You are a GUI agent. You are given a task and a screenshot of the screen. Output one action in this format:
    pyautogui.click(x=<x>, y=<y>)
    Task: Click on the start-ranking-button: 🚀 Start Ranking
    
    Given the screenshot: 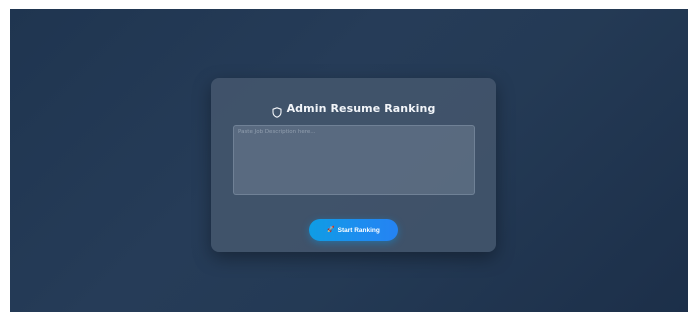 What is the action you would take?
    pyautogui.click(x=353, y=230)
    